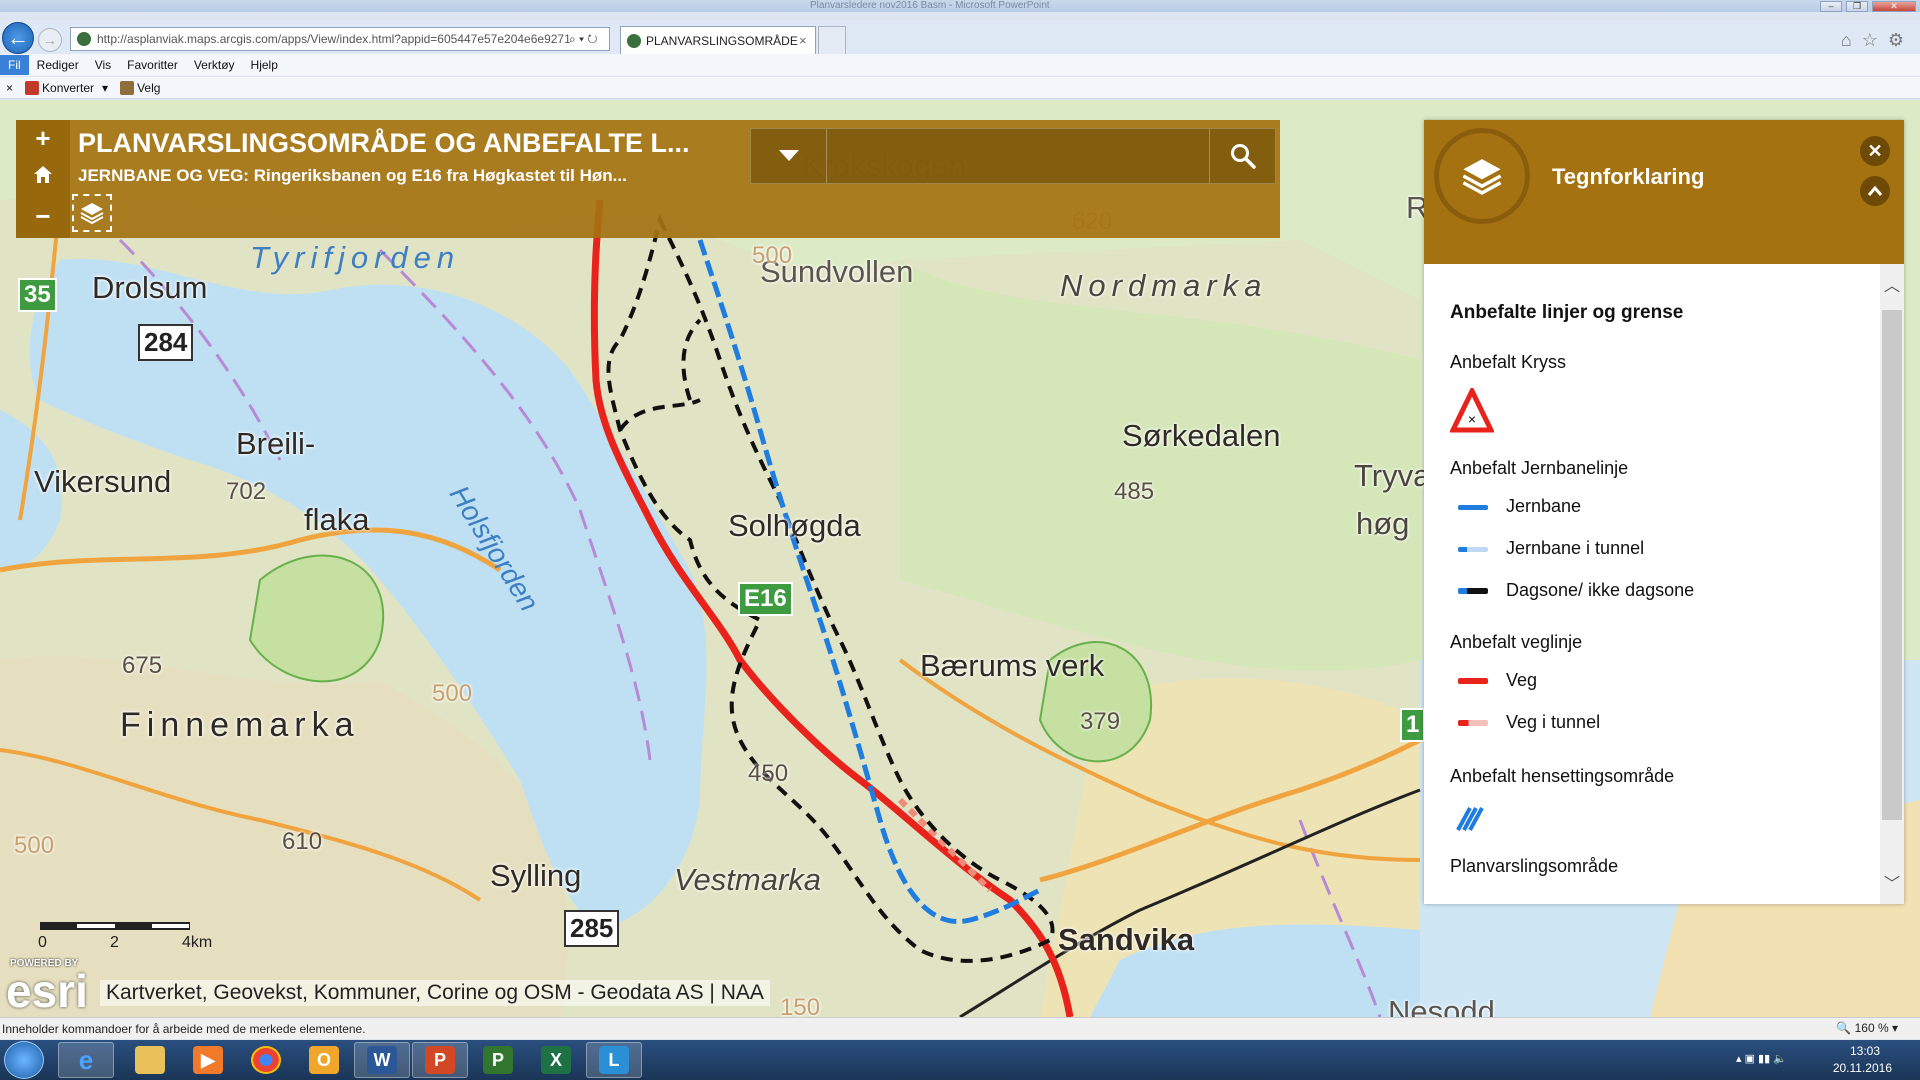  I want to click on taskbar-word: W, so click(382, 1060).